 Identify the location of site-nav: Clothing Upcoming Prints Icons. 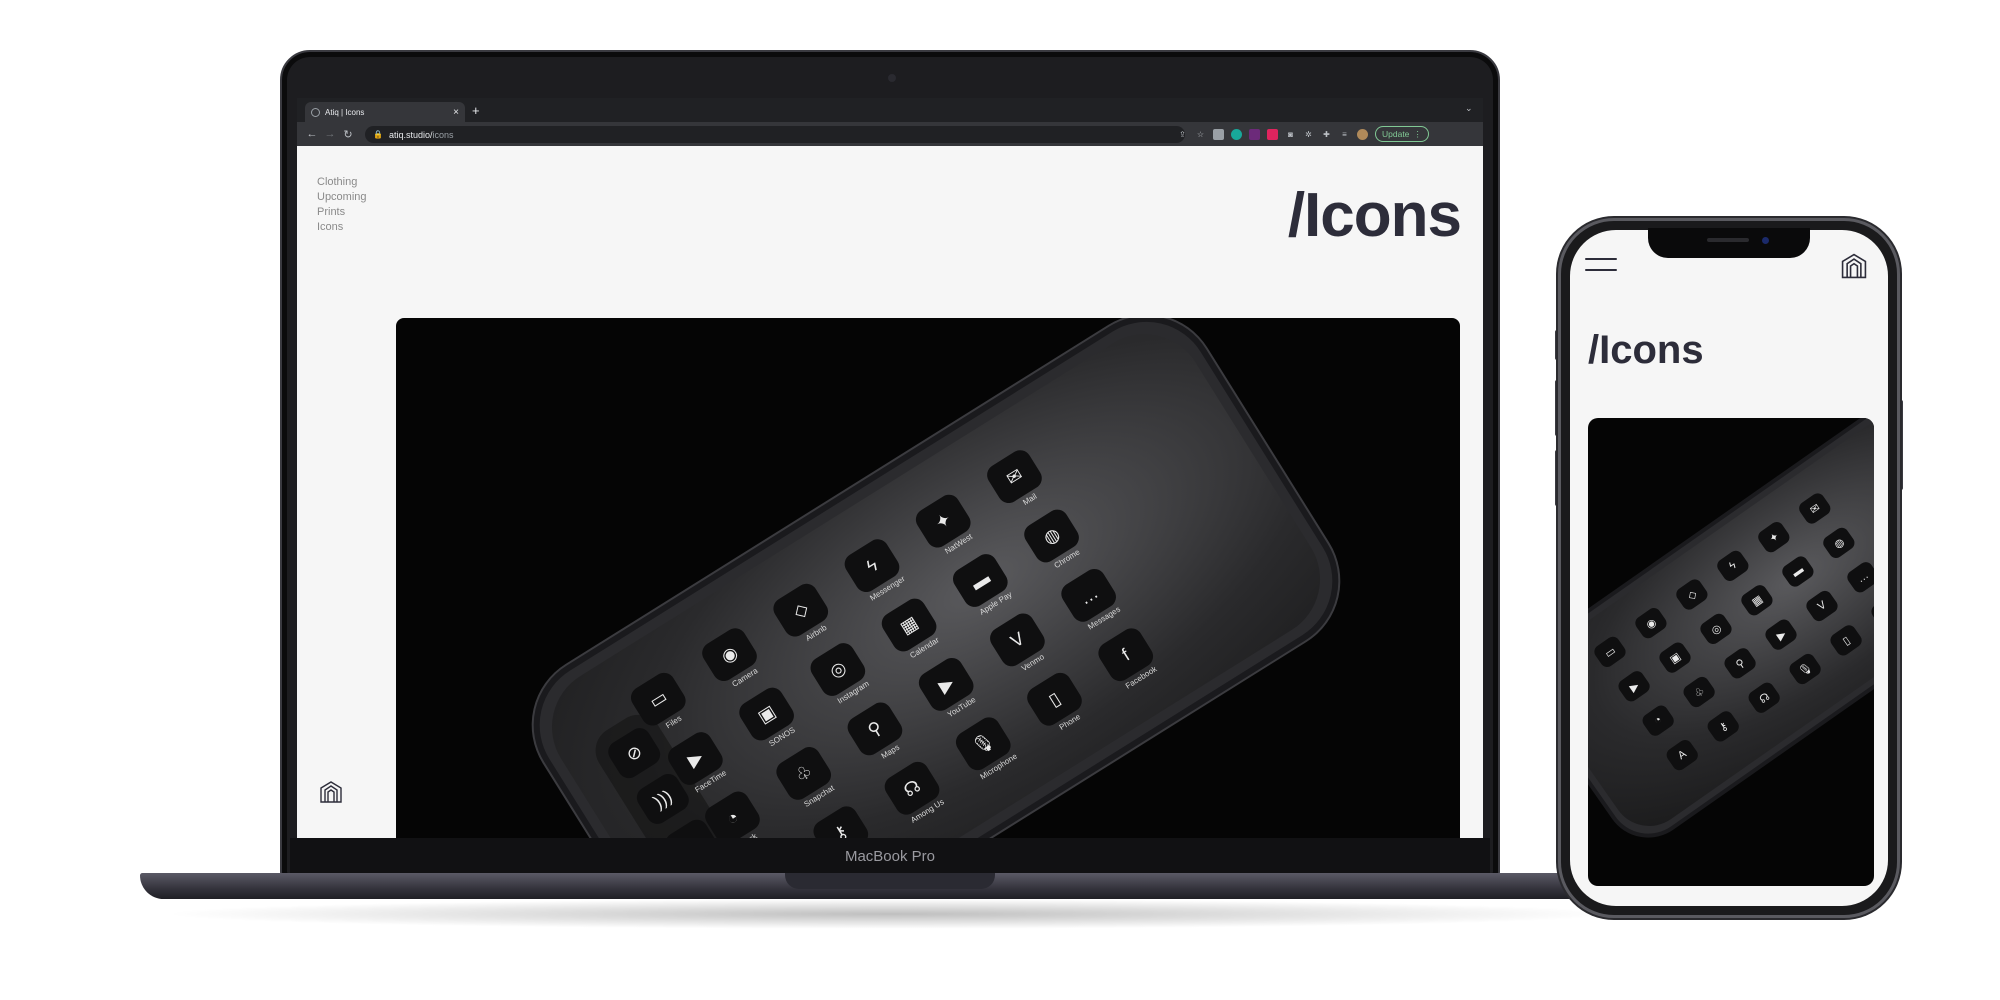
(342, 205).